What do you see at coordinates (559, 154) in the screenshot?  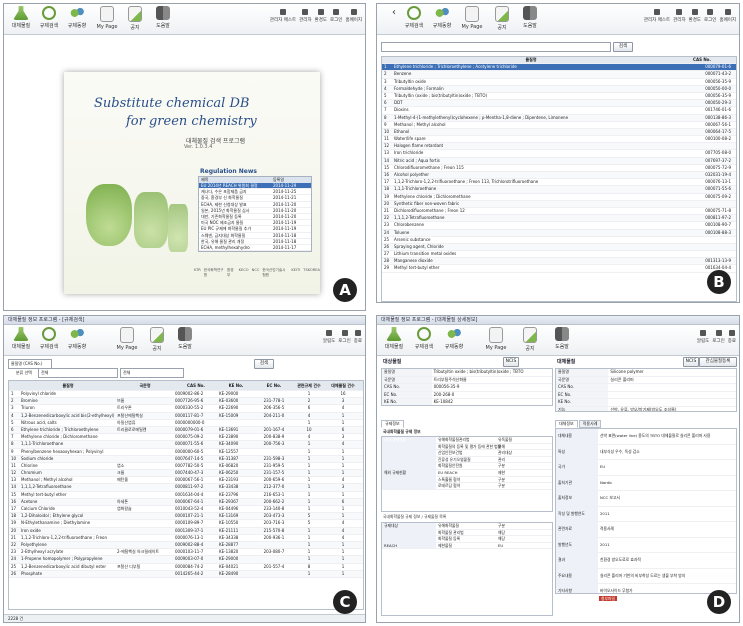 I see `table-row: 13 Iron trichloride 007705-08-0` at bounding box center [559, 154].